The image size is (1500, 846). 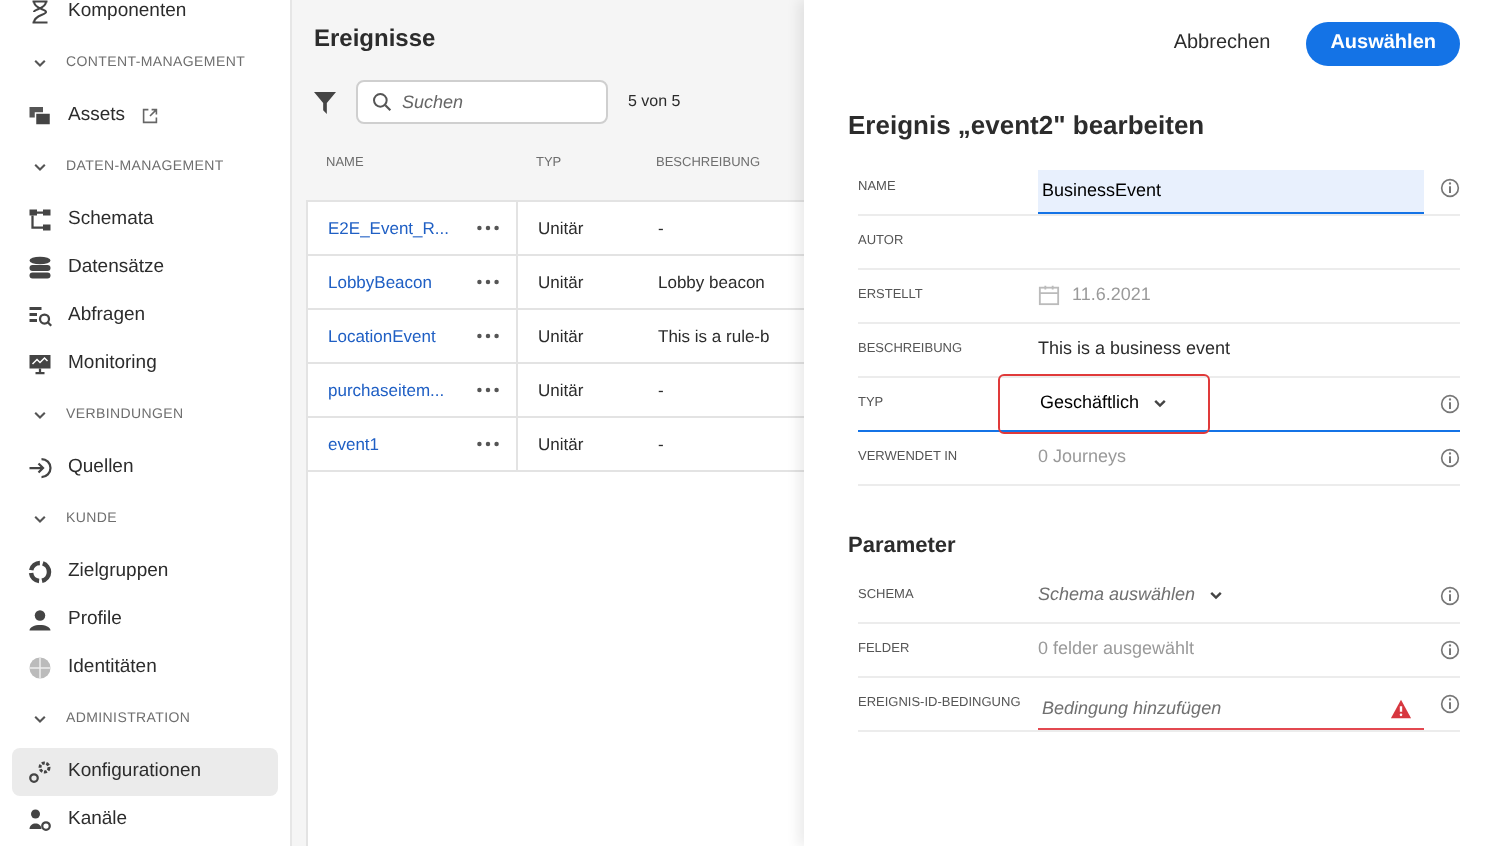 I want to click on dropdown: Schema auswählen, so click(x=1131, y=596).